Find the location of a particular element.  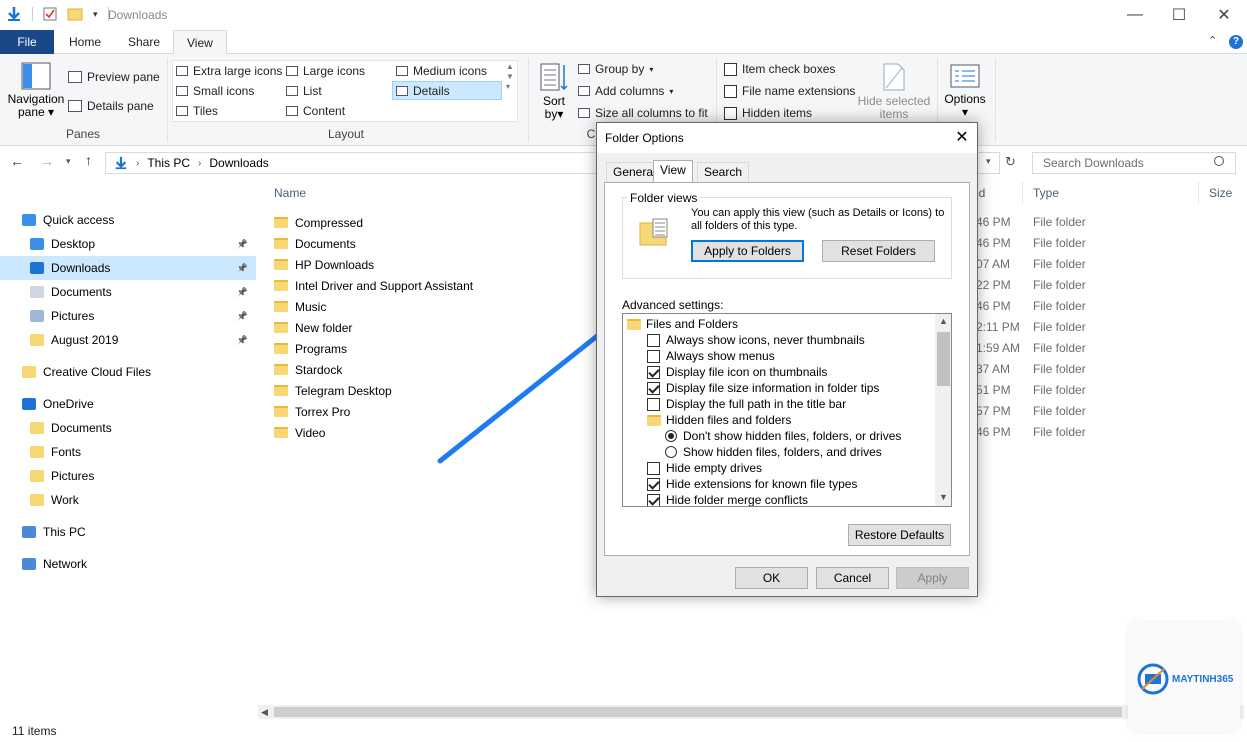

sidebar-item-quick-access: Quick access is located at coordinates (128, 220).